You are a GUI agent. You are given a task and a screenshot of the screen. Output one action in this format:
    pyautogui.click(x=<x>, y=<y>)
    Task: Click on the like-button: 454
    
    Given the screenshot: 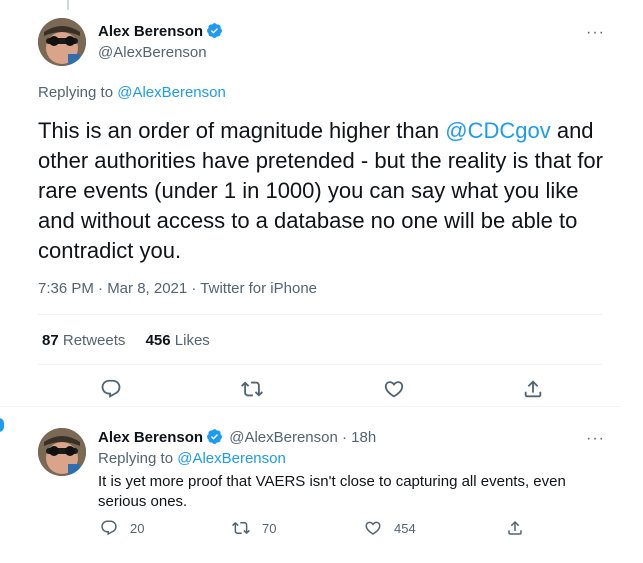 What is the action you would take?
    pyautogui.click(x=390, y=528)
    